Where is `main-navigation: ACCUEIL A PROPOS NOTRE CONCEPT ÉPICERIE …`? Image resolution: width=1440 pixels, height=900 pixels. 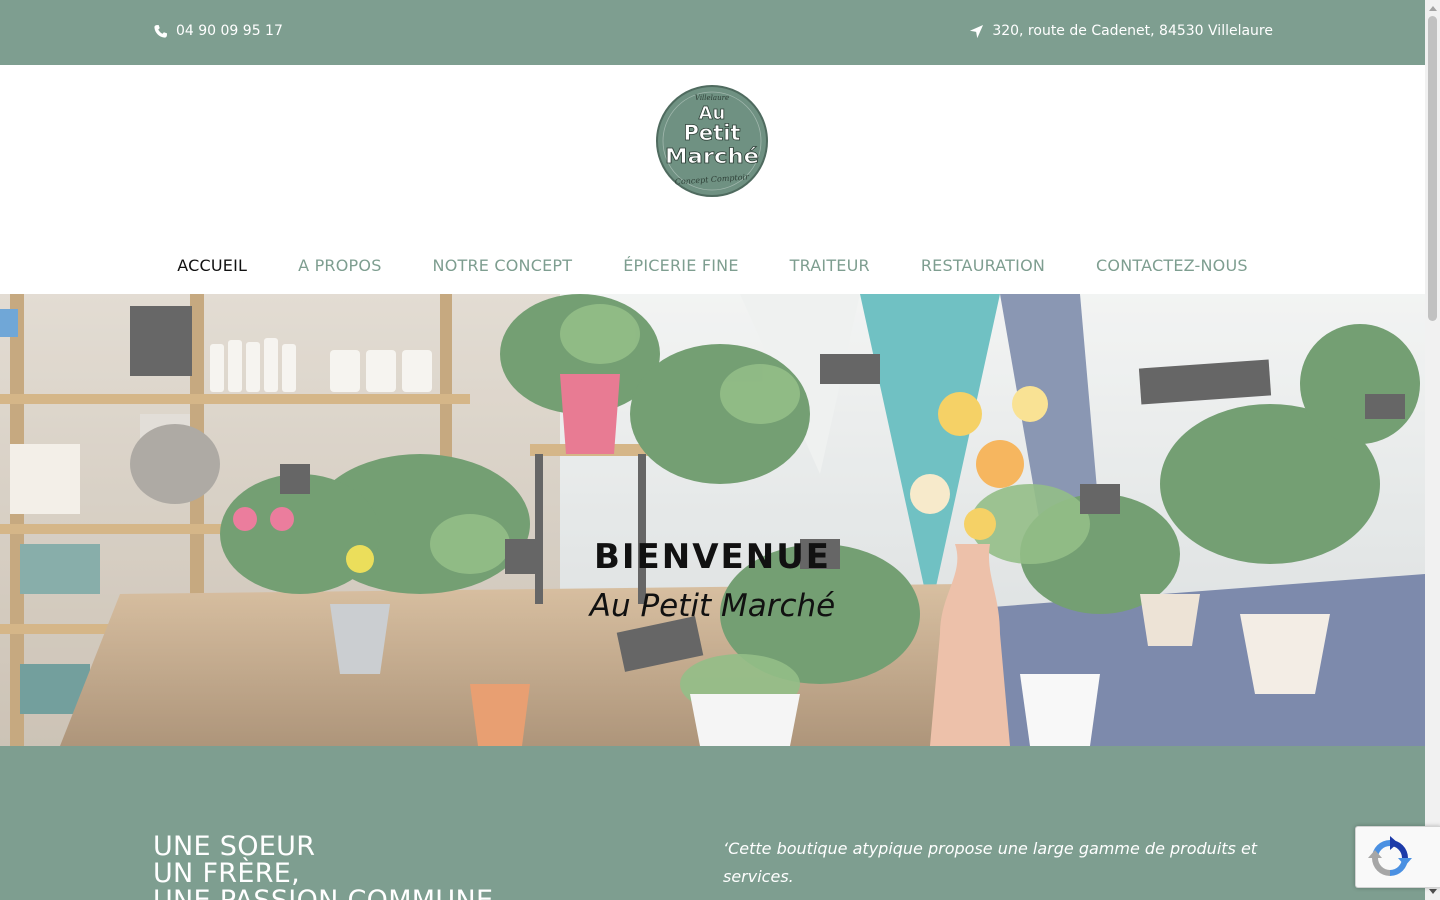 main-navigation: ACCUEIL A PROPOS NOTRE CONCEPT ÉPICERIE … is located at coordinates (712, 265).